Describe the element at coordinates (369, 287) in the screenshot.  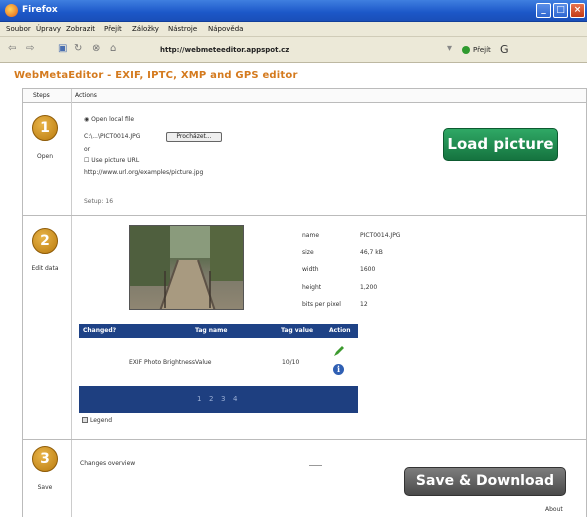
I see `meta-value: 1,200` at that location.